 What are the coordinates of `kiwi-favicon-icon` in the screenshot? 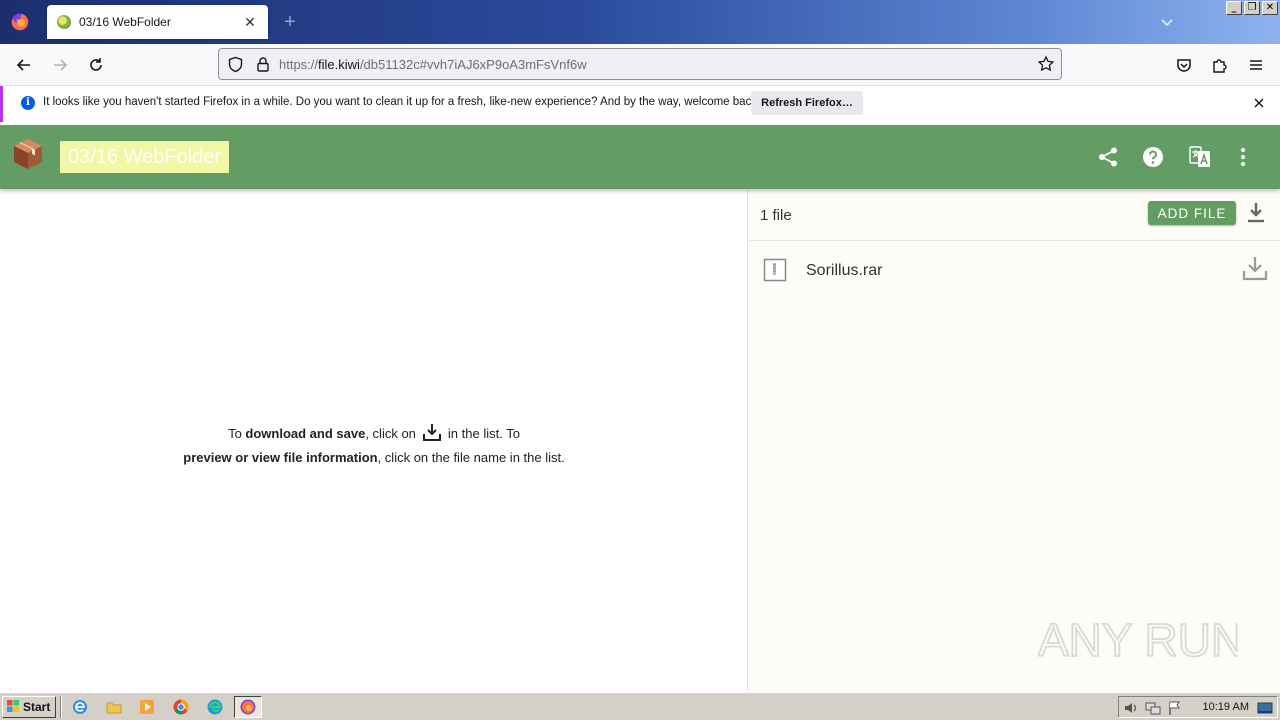 It's located at (64, 22).